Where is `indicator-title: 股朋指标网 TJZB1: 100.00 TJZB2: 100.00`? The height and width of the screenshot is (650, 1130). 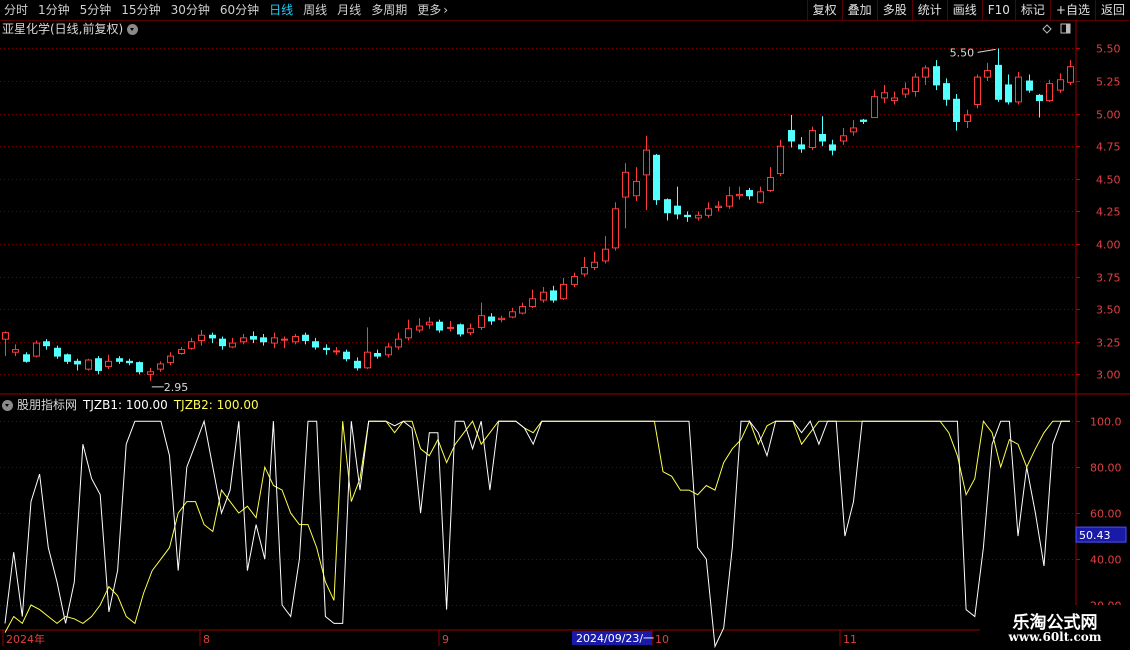
indicator-title: 股朋指标网 TJZB1: 100.00 TJZB2: 100.00 is located at coordinates (130, 405).